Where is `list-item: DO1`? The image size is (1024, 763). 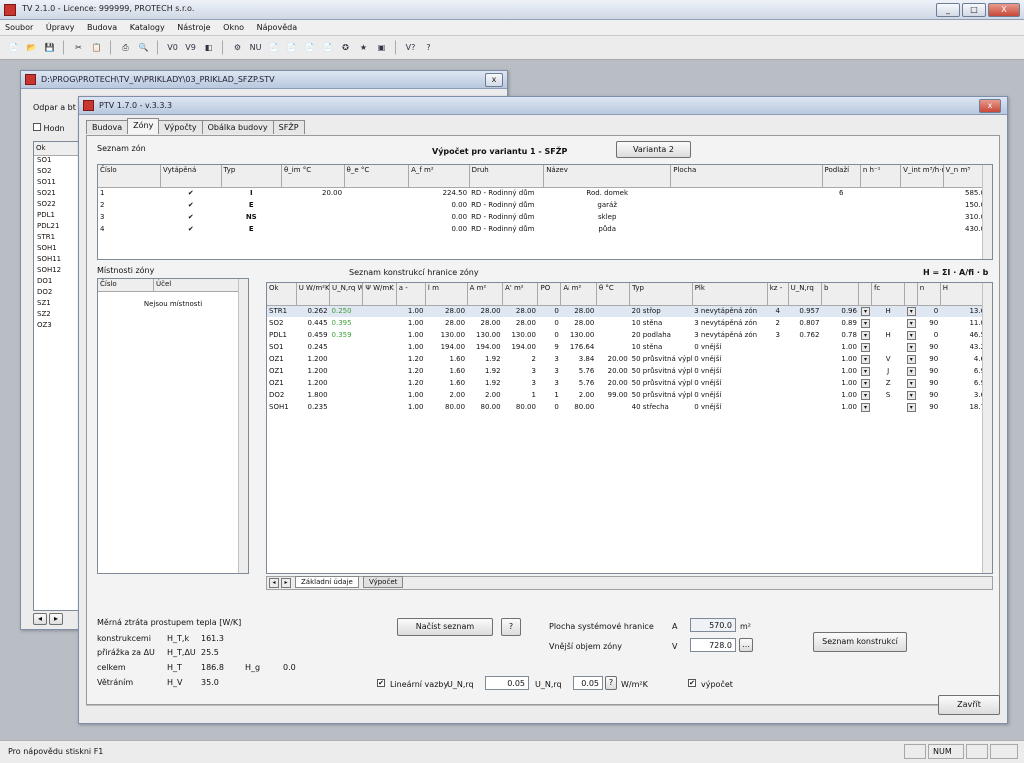
list-item: DO1 is located at coordinates (56, 282).